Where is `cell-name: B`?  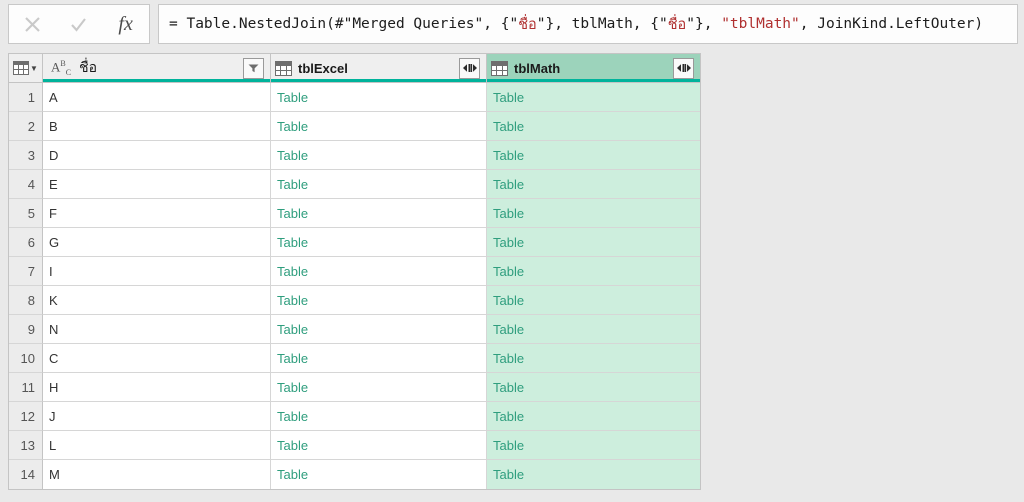
cell-name: B is located at coordinates (157, 126).